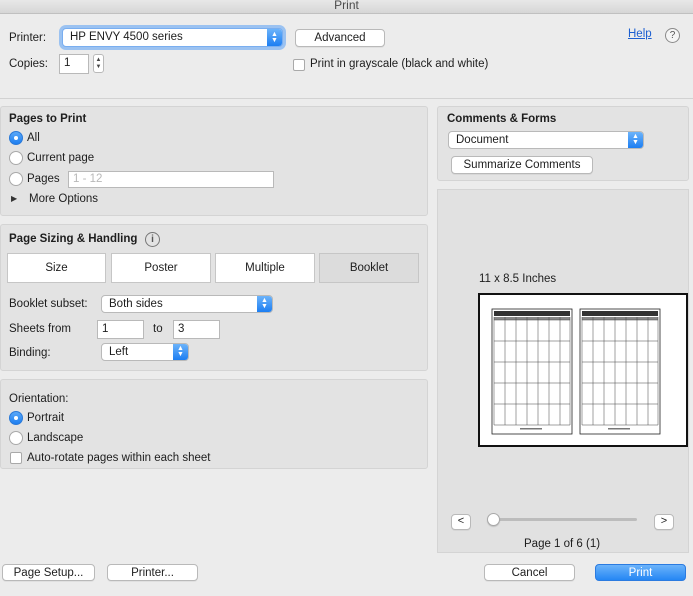 This screenshot has width=693, height=596. Describe the element at coordinates (346, 98) in the screenshot. I see `top-divider` at that location.